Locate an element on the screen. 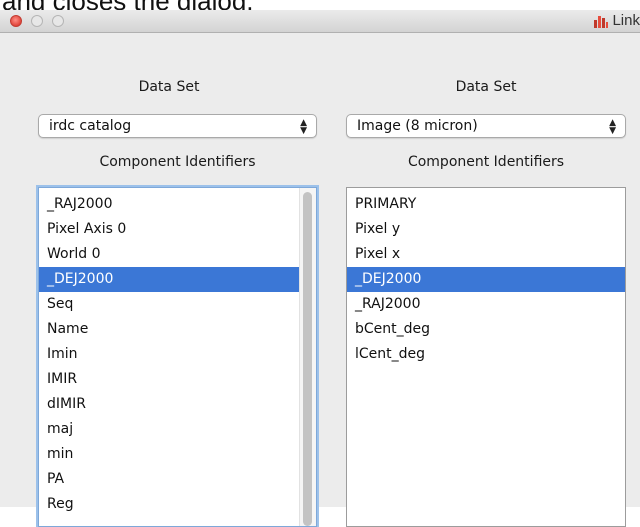 This screenshot has width=640, height=527. list-item: min is located at coordinates (177, 454).